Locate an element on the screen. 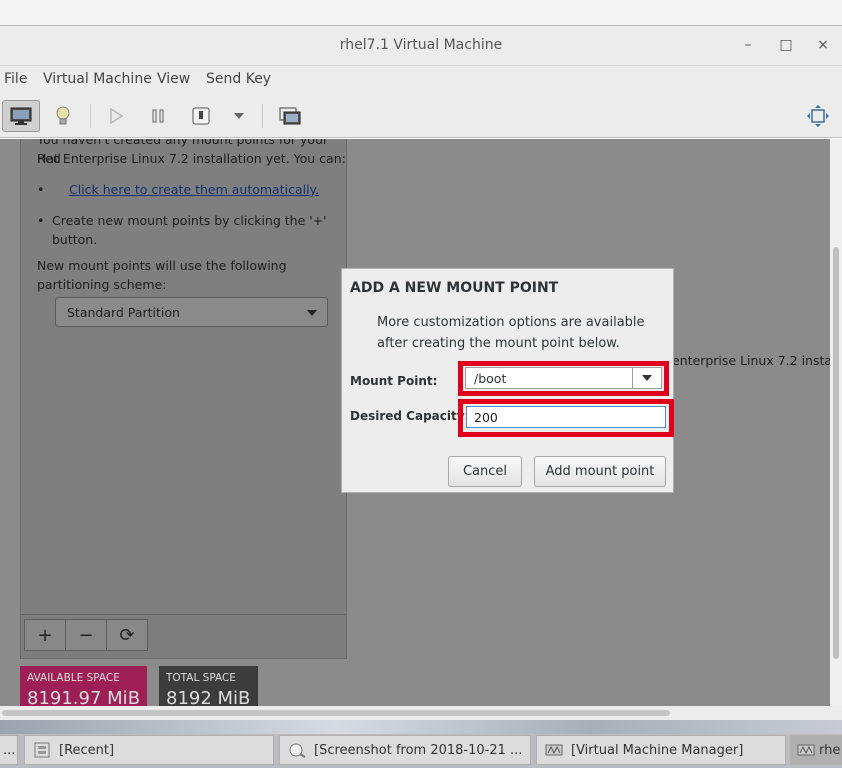 The image size is (842, 768). desired-capacity-input is located at coordinates (566, 417).